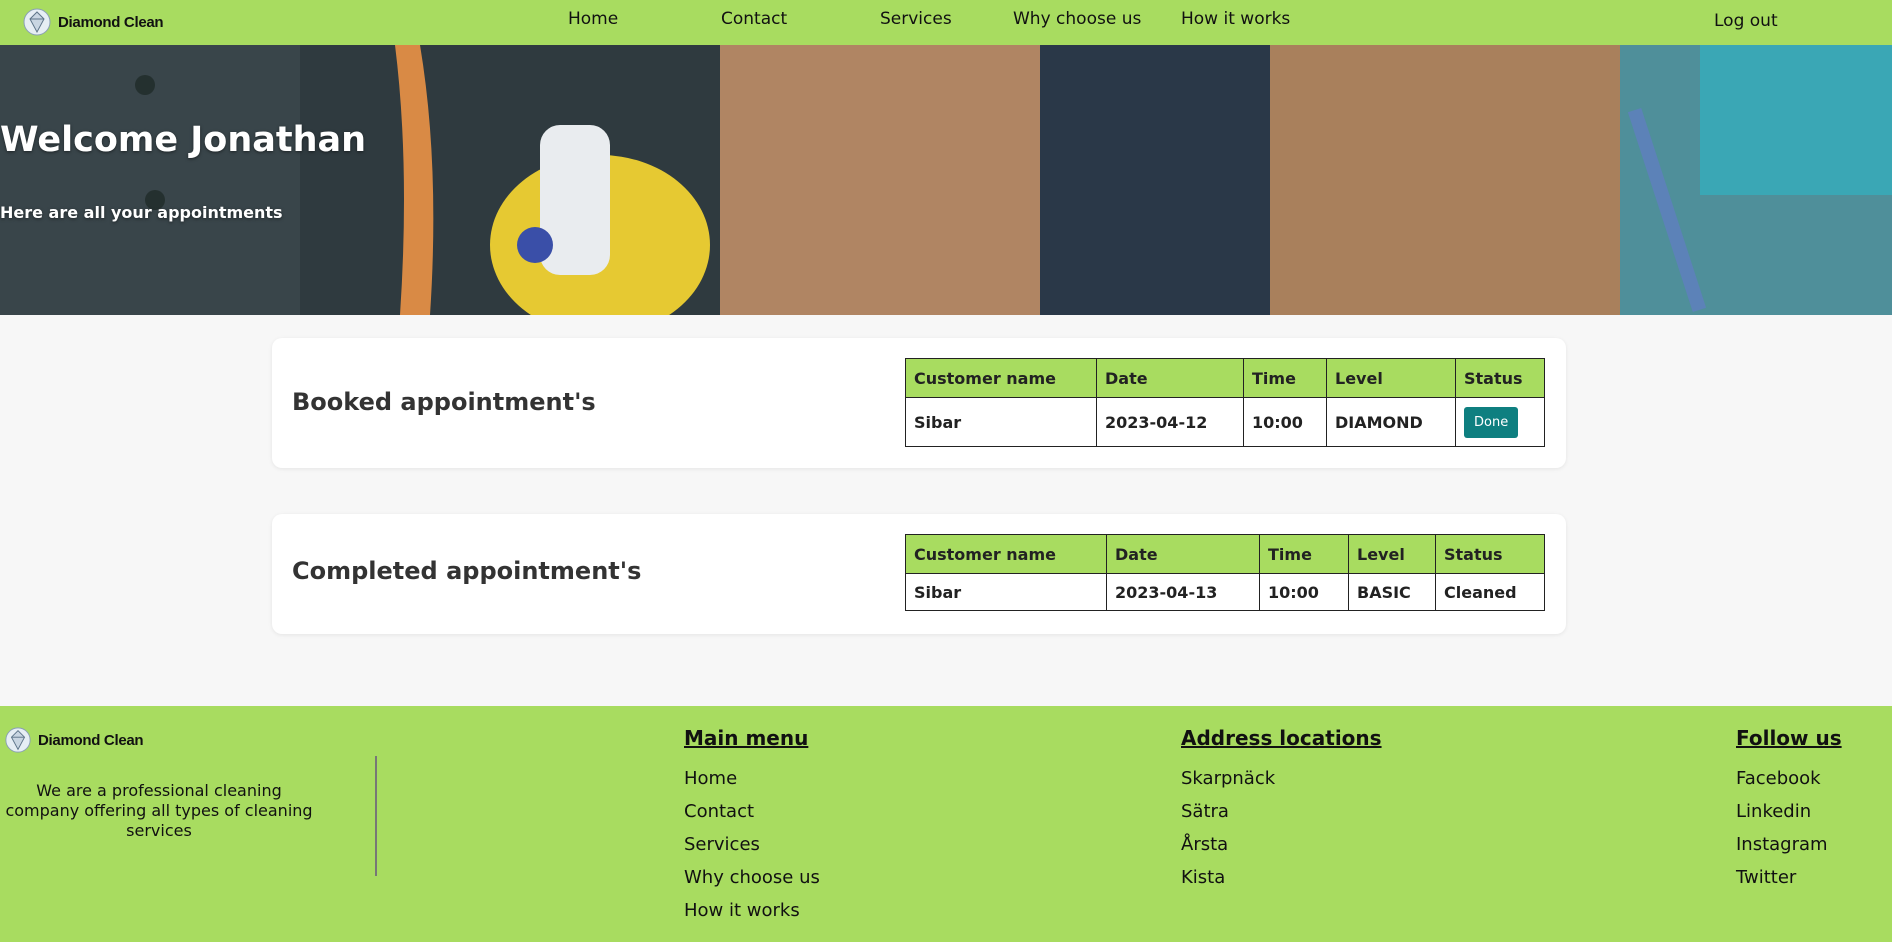 Image resolution: width=1892 pixels, height=942 pixels. I want to click on cell-status: Cleaned, so click(1490, 592).